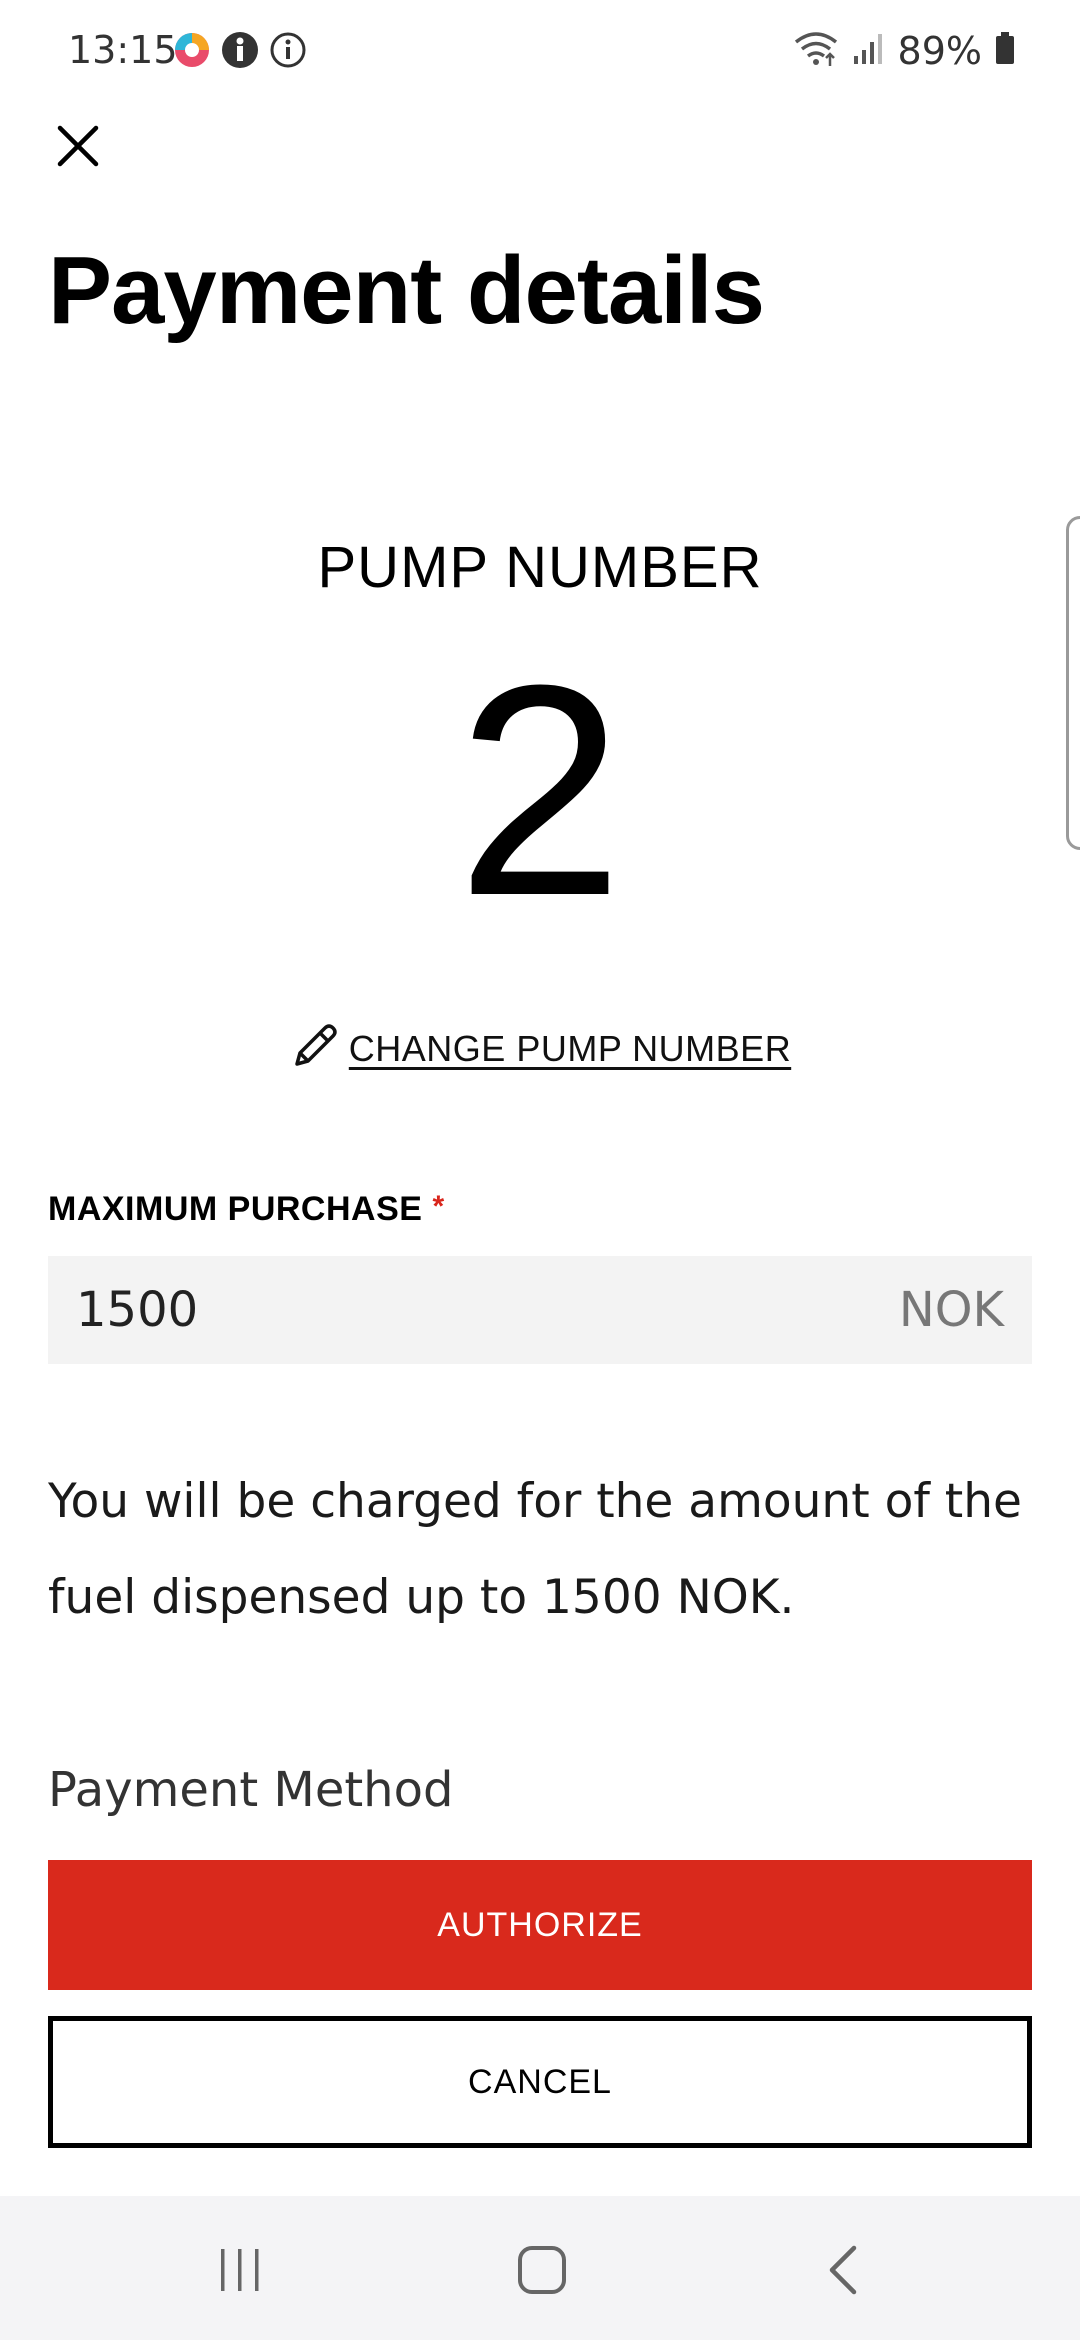 Image resolution: width=1080 pixels, height=2340 pixels. Describe the element at coordinates (816, 50) in the screenshot. I see `wifi-icon` at that location.